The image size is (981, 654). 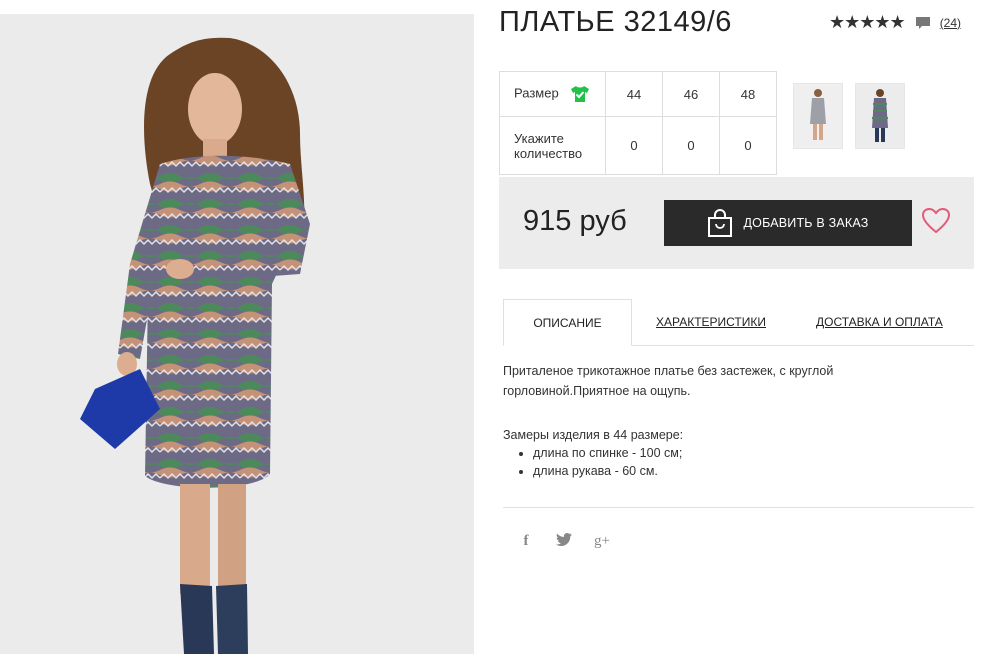 I want to click on size-cell-46: 46, so click(x=691, y=94).